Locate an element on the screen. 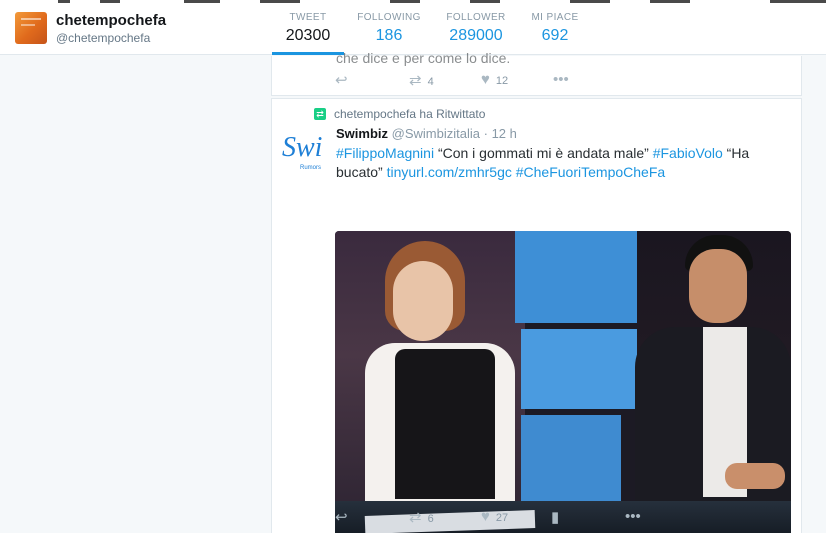  stat-likes-value: 692 is located at coordinates (555, 35).